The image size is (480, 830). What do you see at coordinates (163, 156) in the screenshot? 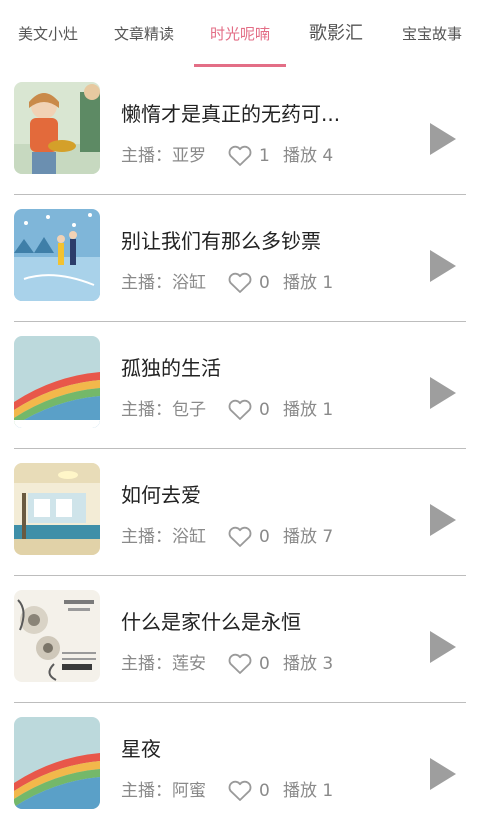
I see `item-host: 主播：亚罗` at bounding box center [163, 156].